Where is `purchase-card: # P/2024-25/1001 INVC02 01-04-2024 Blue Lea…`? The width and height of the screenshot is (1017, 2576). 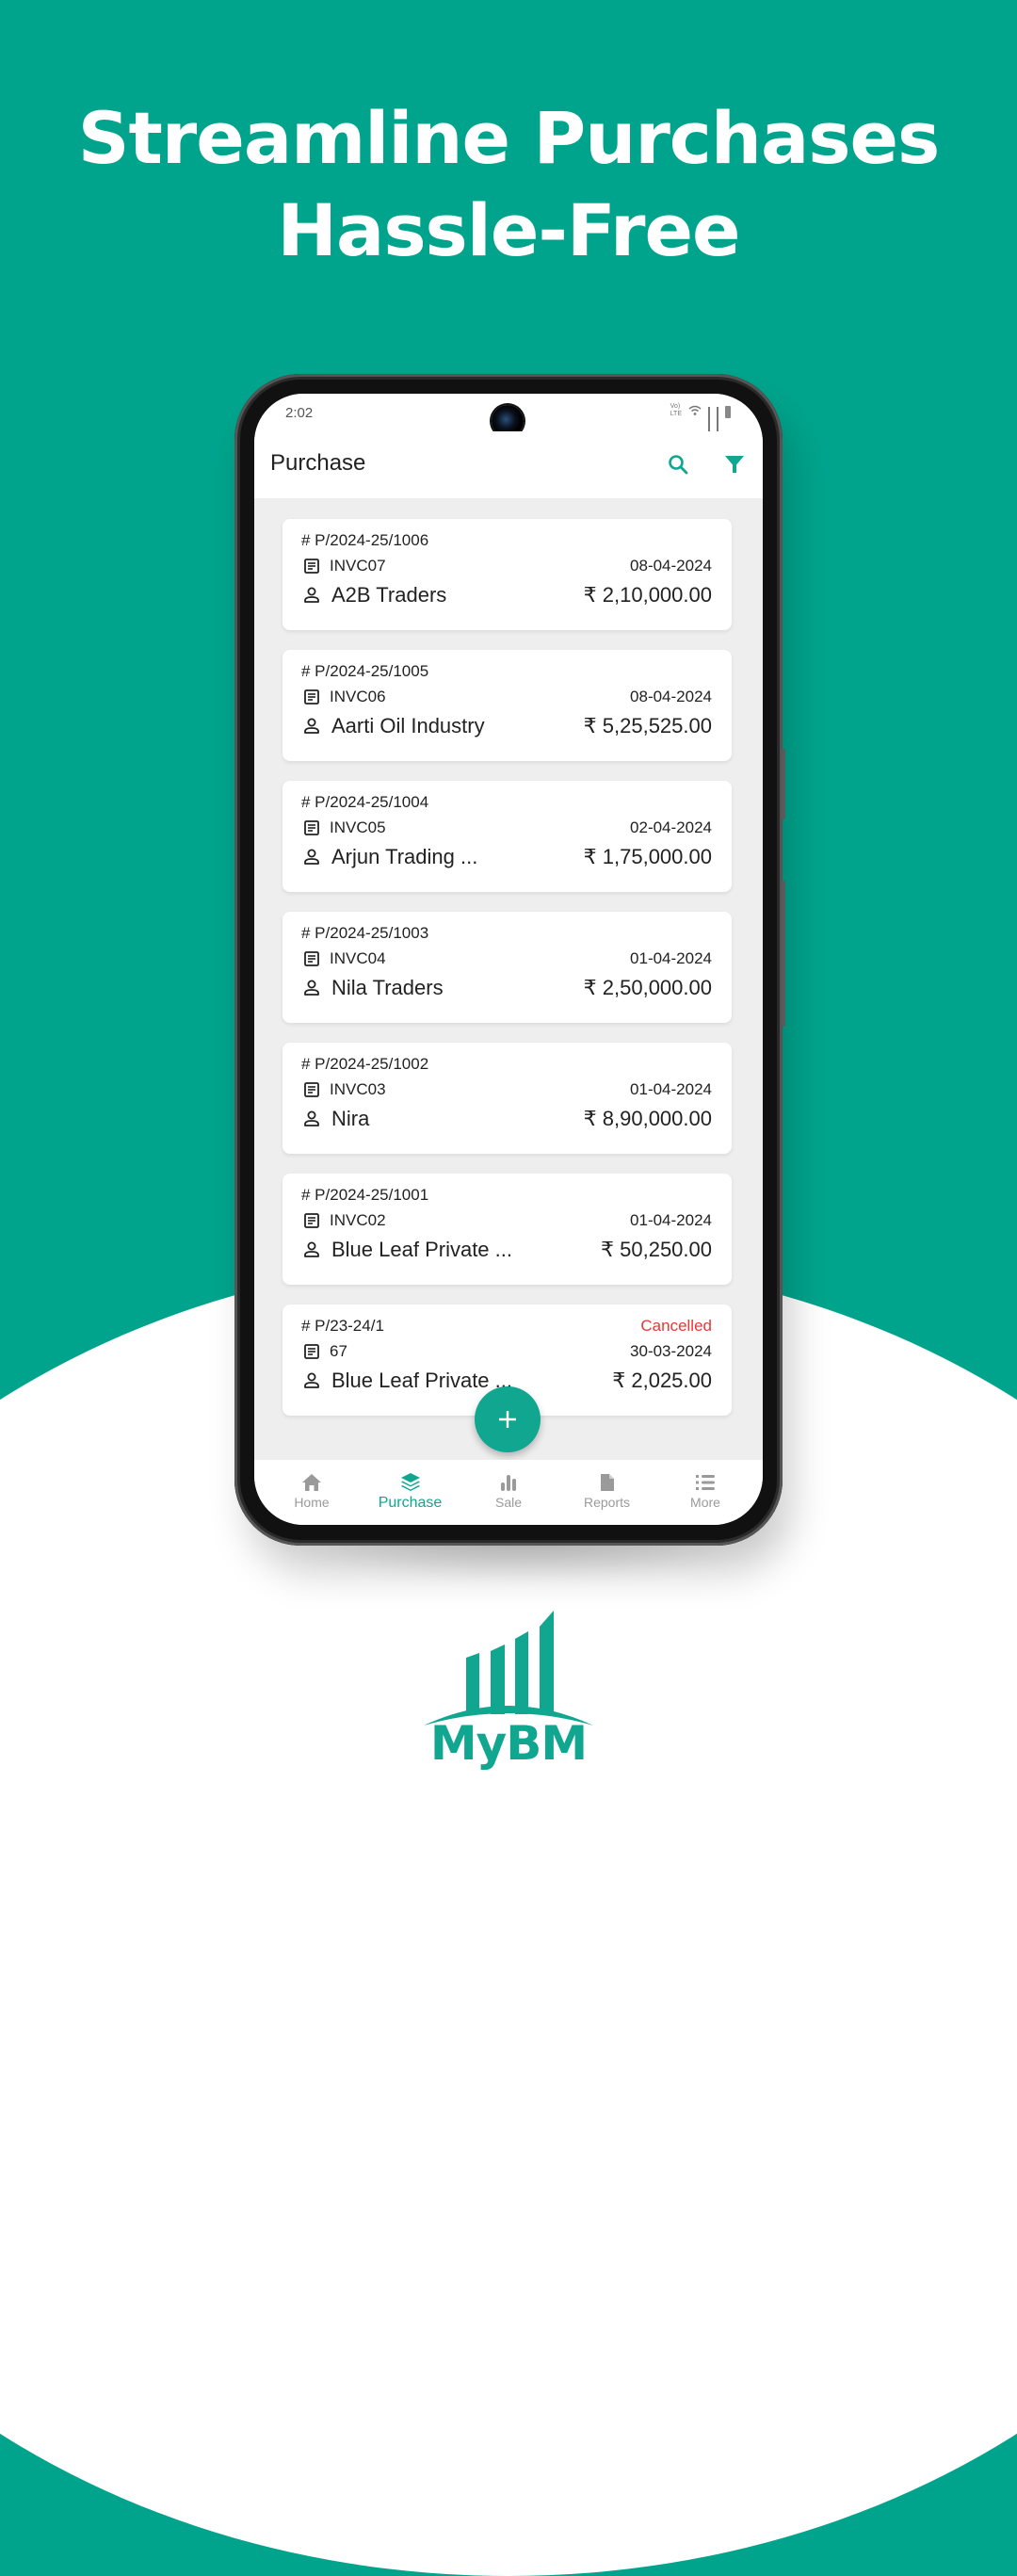
purchase-card: # P/2024-25/1001 INVC02 01-04-2024 Blue Lea… is located at coordinates (507, 1229).